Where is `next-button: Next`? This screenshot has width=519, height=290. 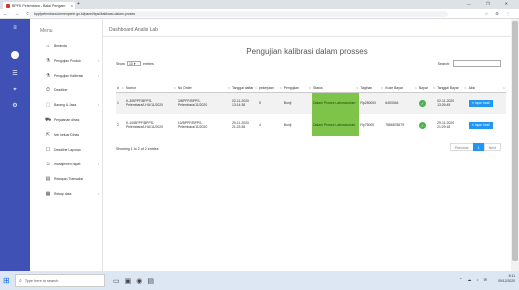 next-button: Next is located at coordinates (492, 147).